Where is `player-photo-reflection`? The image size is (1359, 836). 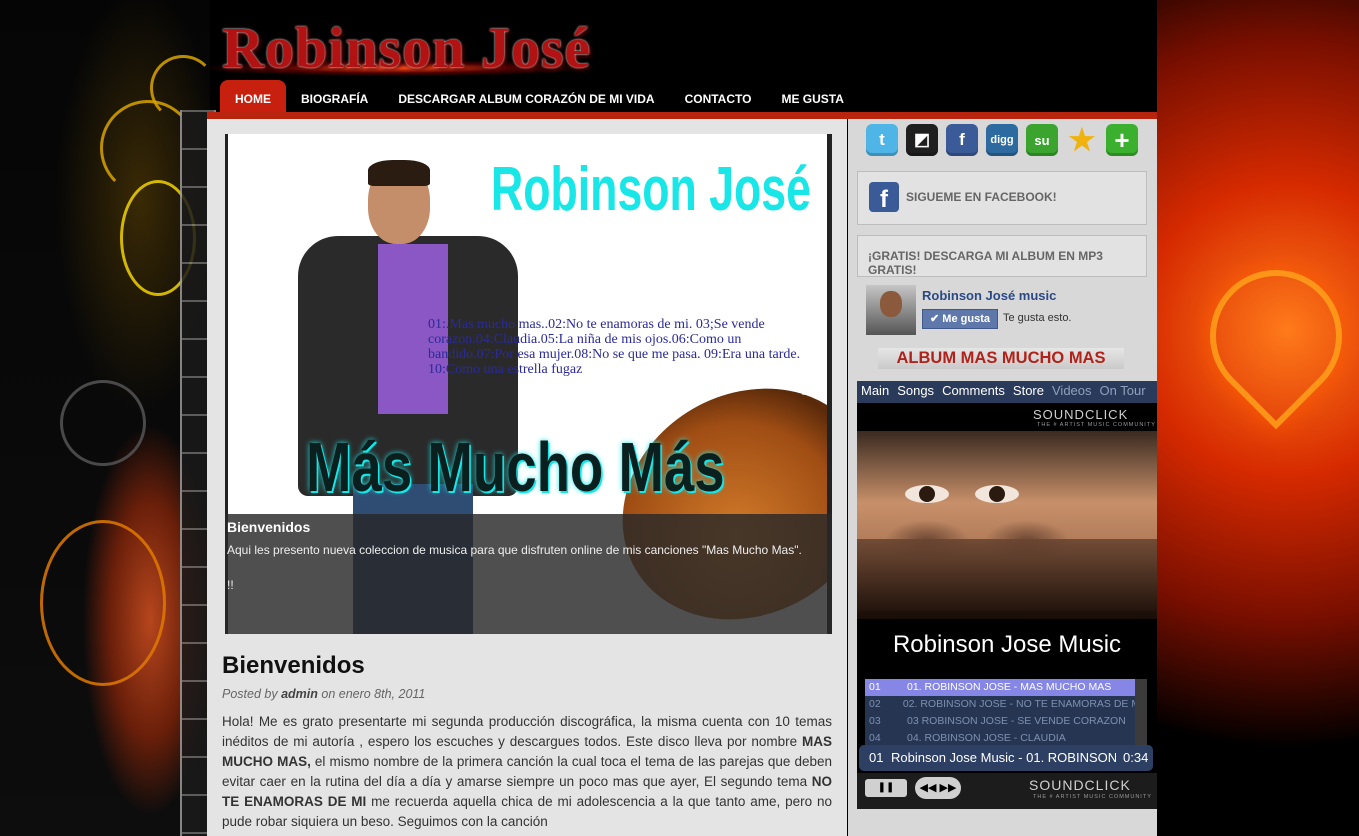
player-photo-reflection is located at coordinates (1007, 579).